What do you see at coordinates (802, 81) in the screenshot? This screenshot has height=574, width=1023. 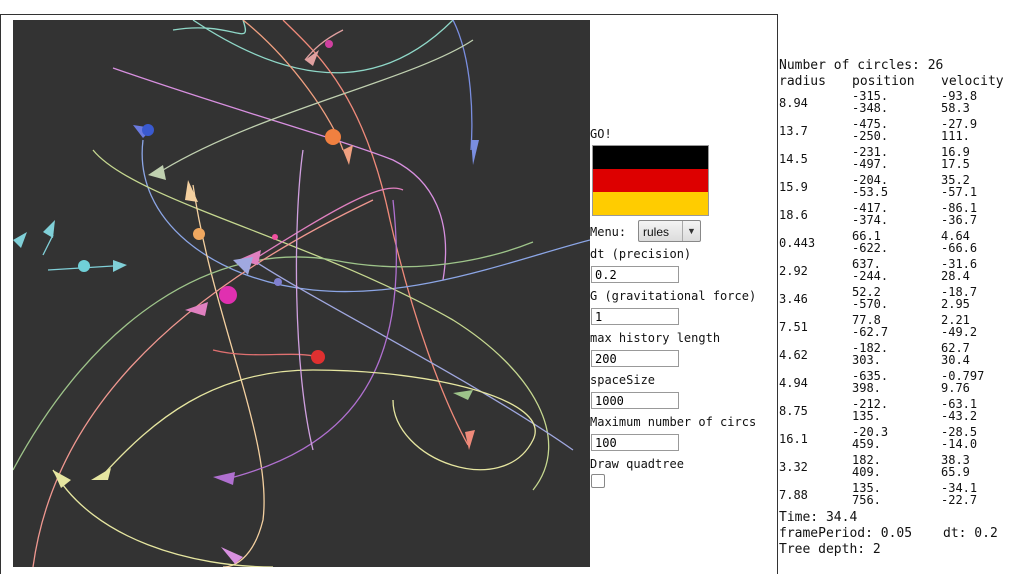 I see `header-radius: radius` at bounding box center [802, 81].